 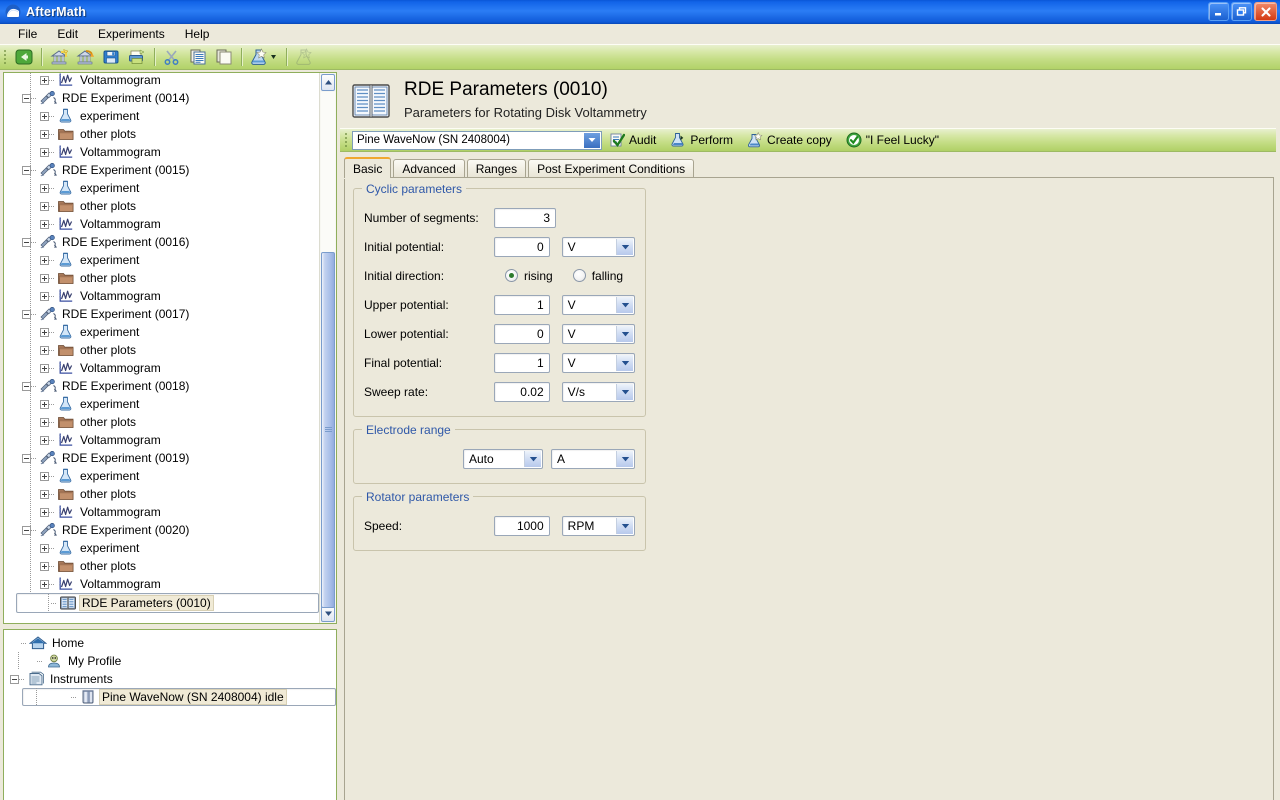 What do you see at coordinates (598, 304) in the screenshot?
I see `upper-potential-unit-select: V` at bounding box center [598, 304].